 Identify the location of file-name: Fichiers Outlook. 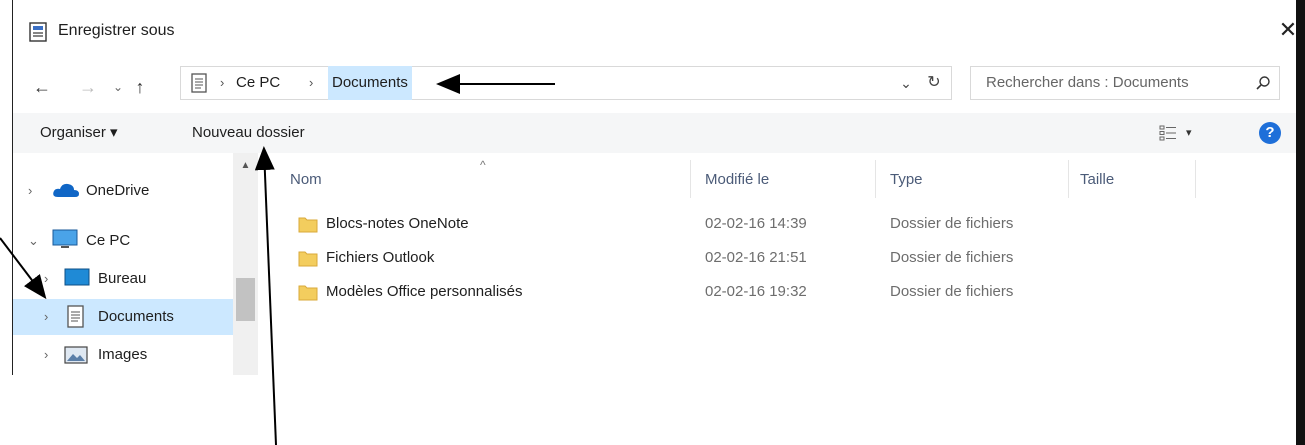
(380, 258).